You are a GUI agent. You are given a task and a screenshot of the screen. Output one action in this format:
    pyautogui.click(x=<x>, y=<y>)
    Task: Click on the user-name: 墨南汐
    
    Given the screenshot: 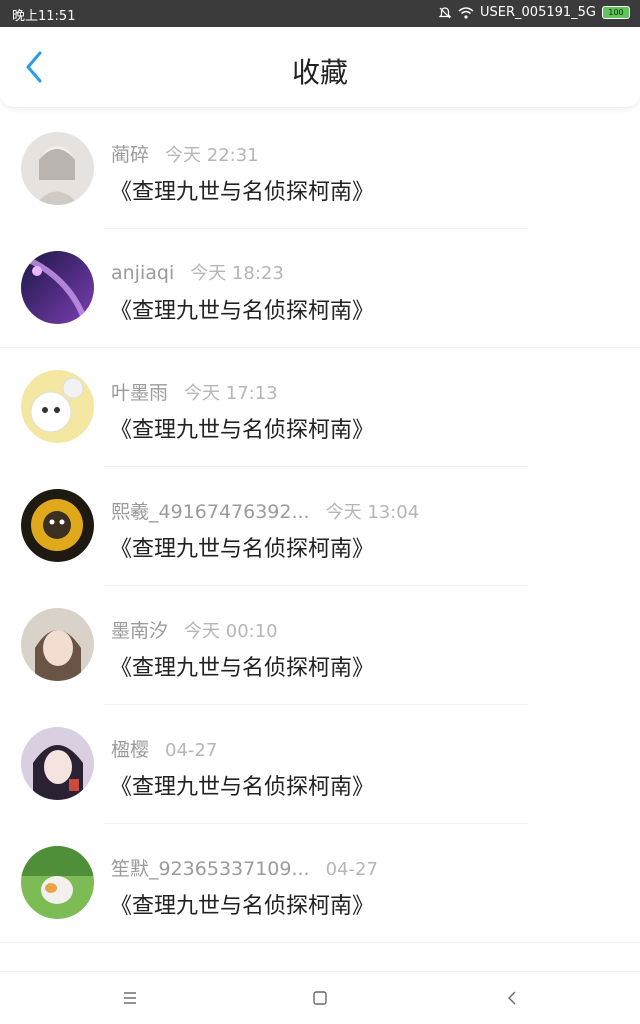 What is the action you would take?
    pyautogui.click(x=140, y=631)
    